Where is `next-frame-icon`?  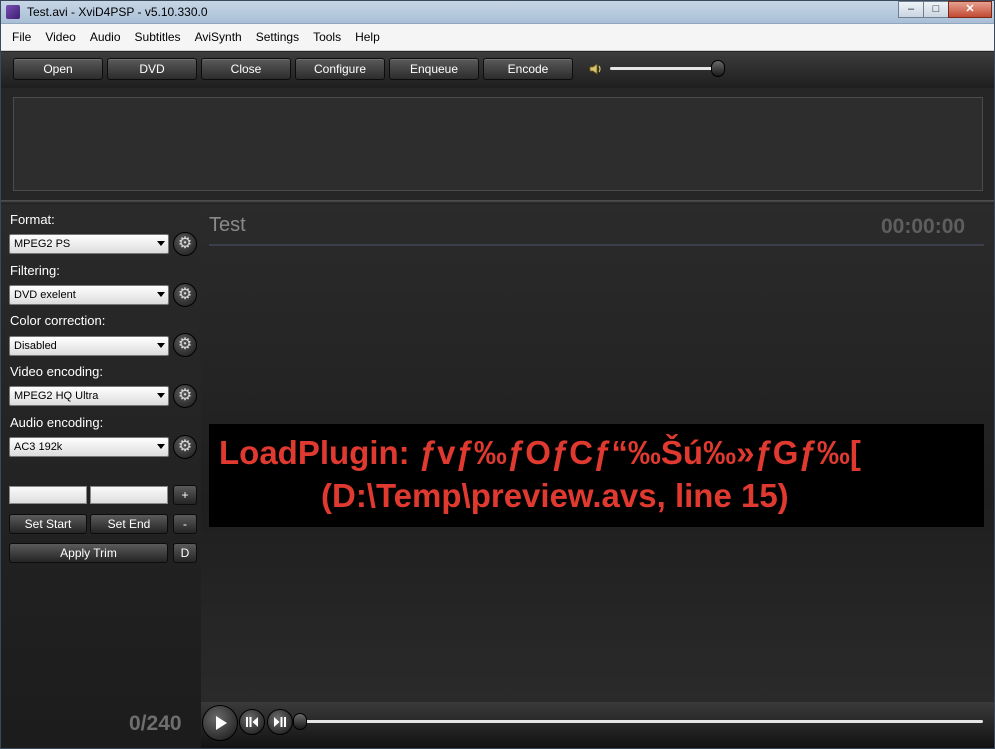
next-frame-icon is located at coordinates (280, 722).